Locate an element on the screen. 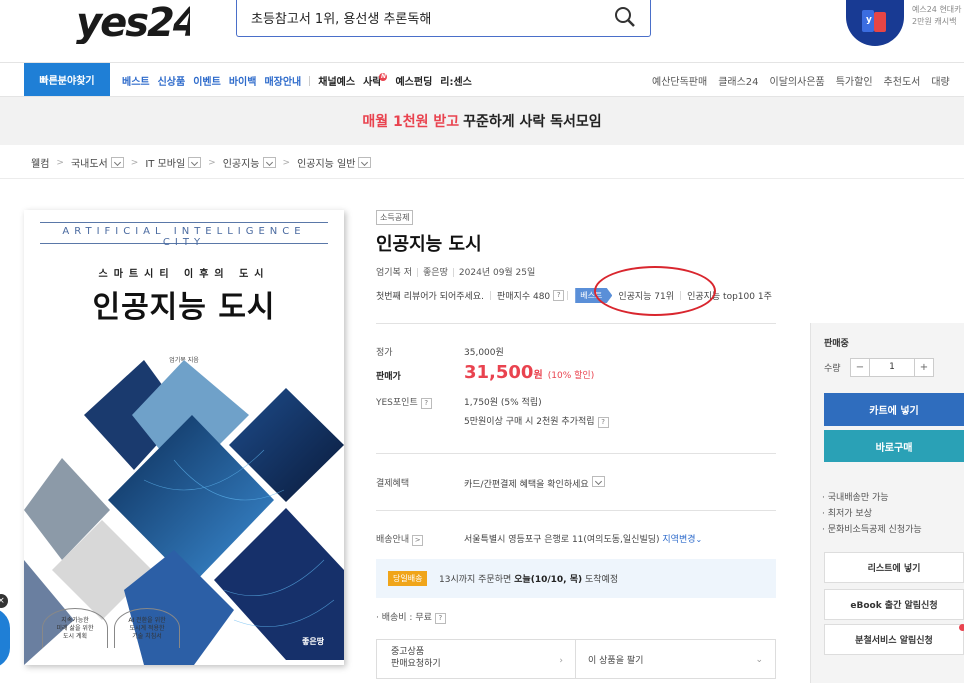 This screenshot has height=683, width=964. eta-date: 오늘(10/10, 목) is located at coordinates (548, 580).